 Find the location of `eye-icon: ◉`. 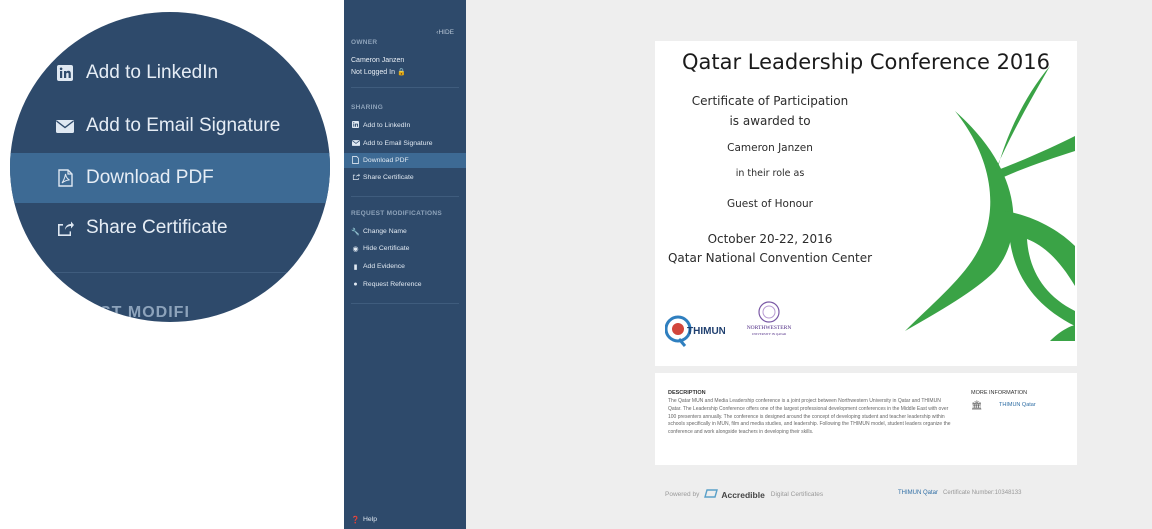

eye-icon: ◉ is located at coordinates (355, 249).